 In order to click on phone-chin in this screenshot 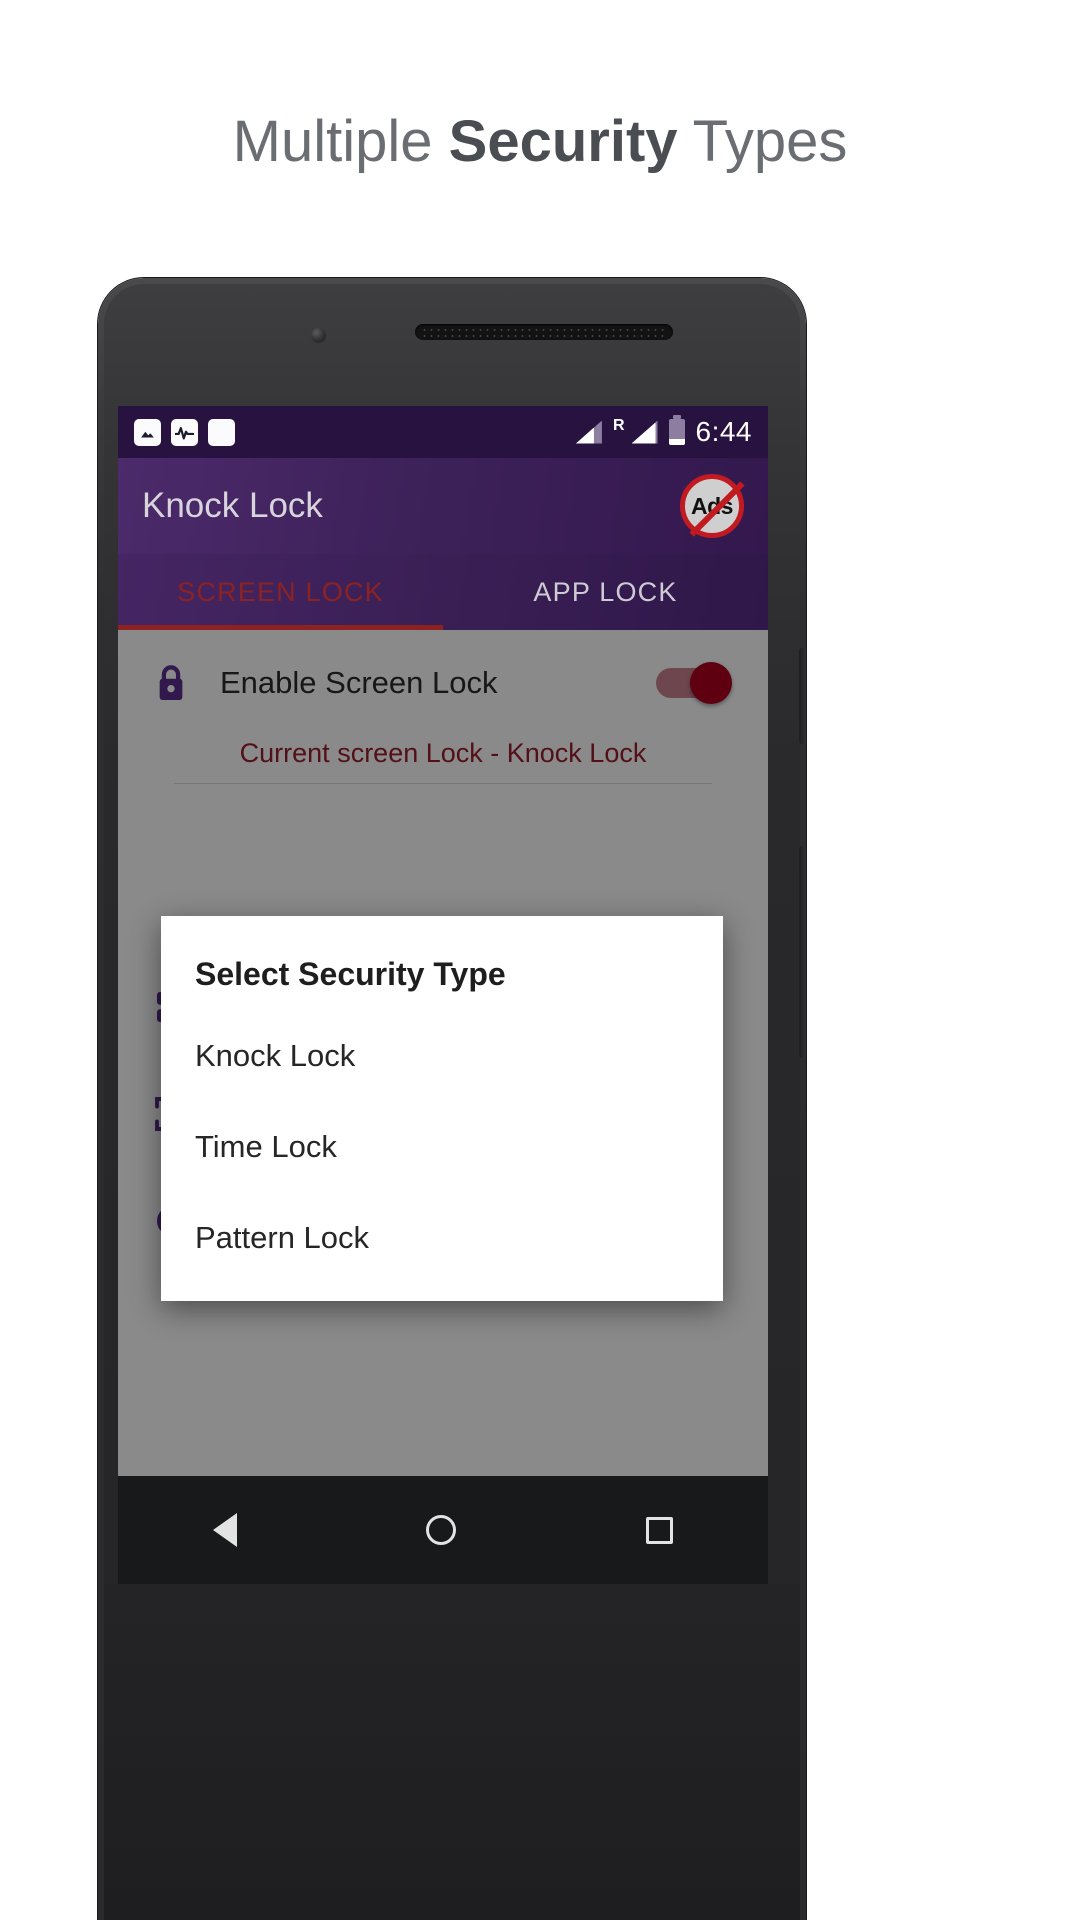, I will do `click(452, 1752)`.